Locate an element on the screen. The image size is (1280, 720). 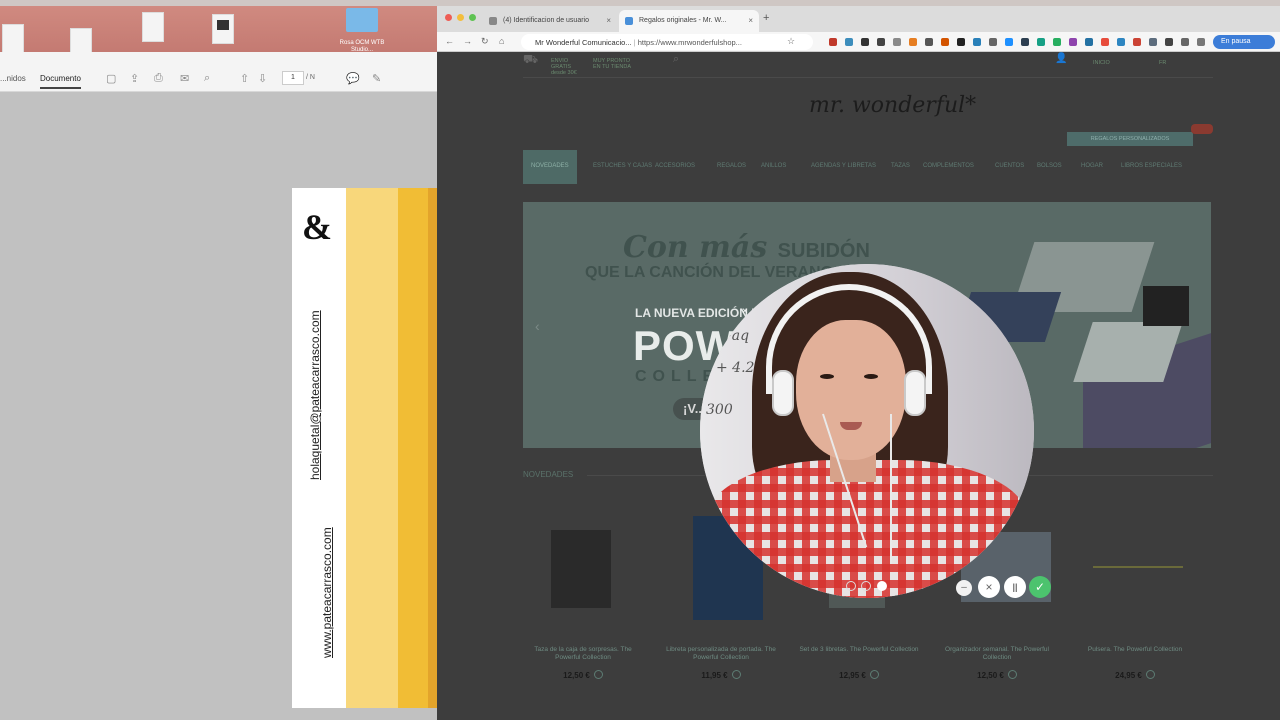
browser-tab-active: Regalos originales - Mr. W... × is located at coordinates (689, 21).